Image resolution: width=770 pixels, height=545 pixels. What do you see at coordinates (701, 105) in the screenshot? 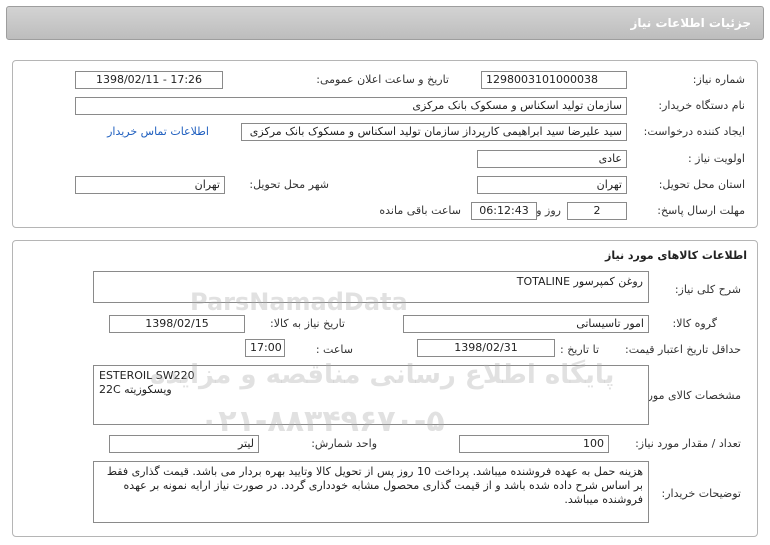
I see `buyer-org-label: نام دستگاه خریدار:` at bounding box center [701, 105].